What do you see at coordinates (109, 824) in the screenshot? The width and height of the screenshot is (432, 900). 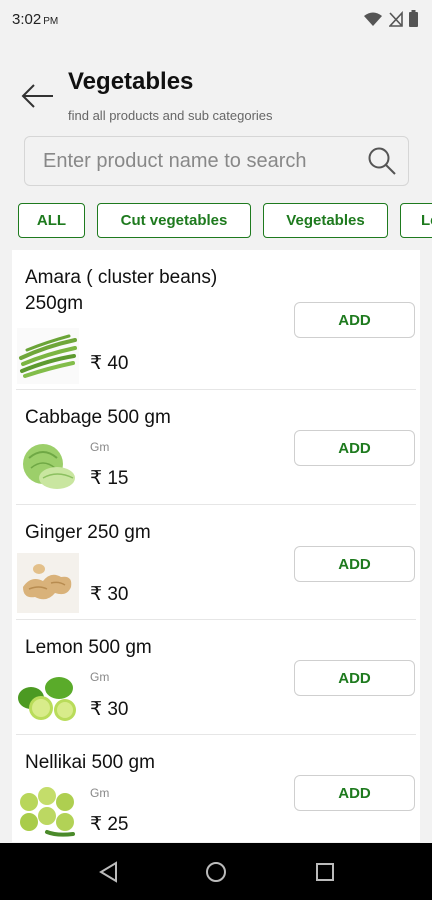 I see `product-price: ₹ 25` at bounding box center [109, 824].